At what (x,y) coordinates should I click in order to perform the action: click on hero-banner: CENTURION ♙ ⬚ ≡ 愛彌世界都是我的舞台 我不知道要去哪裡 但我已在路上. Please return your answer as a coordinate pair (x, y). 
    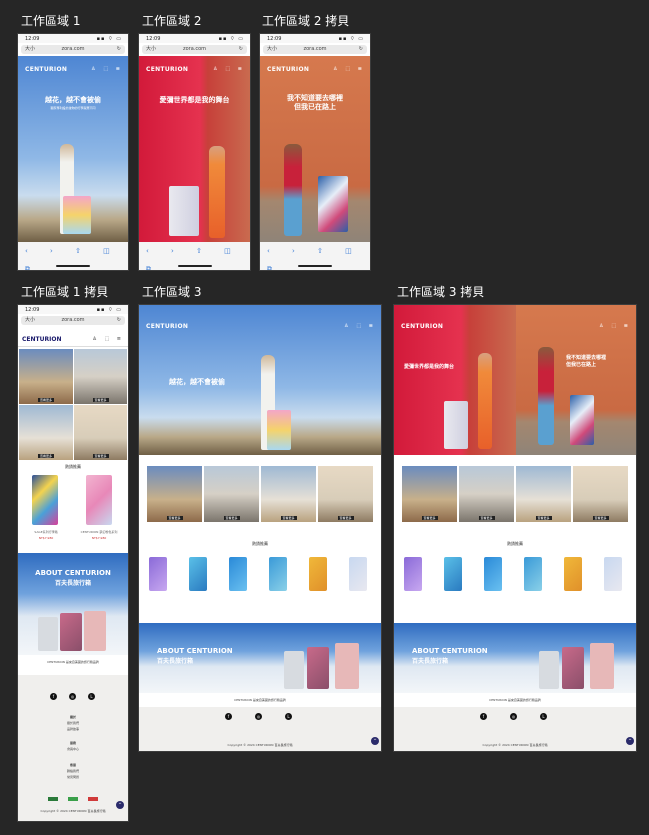
    Looking at the image, I should click on (515, 380).